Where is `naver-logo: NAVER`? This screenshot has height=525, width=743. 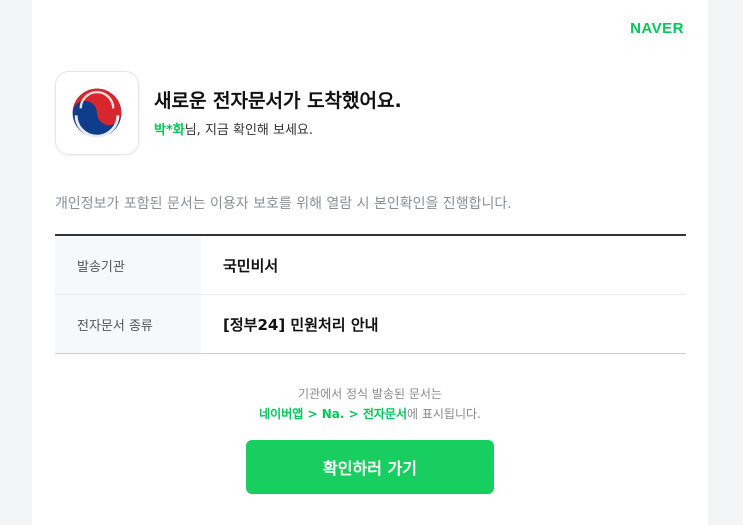 naver-logo: NAVER is located at coordinates (657, 28).